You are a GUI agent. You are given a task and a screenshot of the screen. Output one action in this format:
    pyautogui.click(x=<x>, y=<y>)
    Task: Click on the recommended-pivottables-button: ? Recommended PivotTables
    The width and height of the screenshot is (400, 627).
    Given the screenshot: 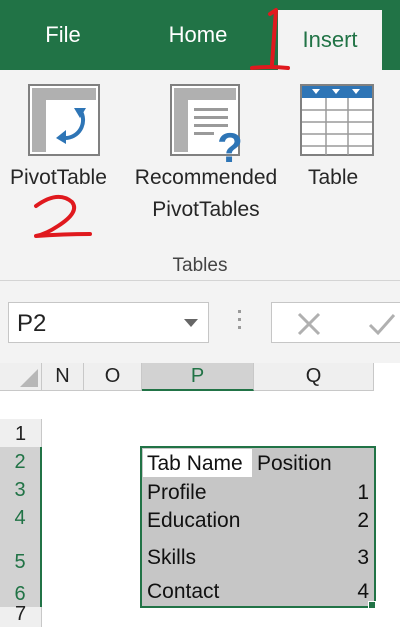 What is the action you would take?
    pyautogui.click(x=207, y=155)
    